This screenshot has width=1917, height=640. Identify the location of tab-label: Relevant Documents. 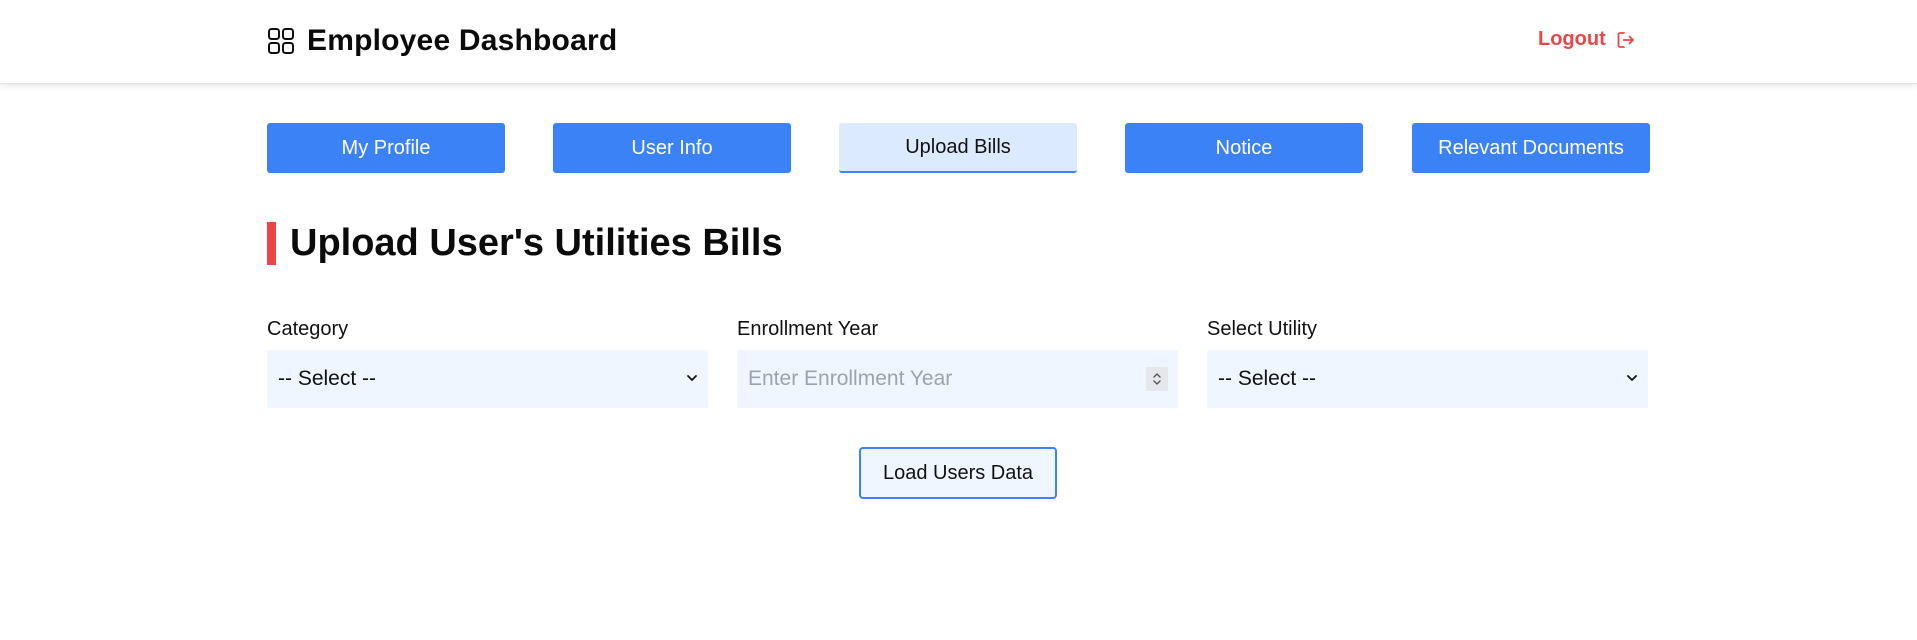
(1531, 147).